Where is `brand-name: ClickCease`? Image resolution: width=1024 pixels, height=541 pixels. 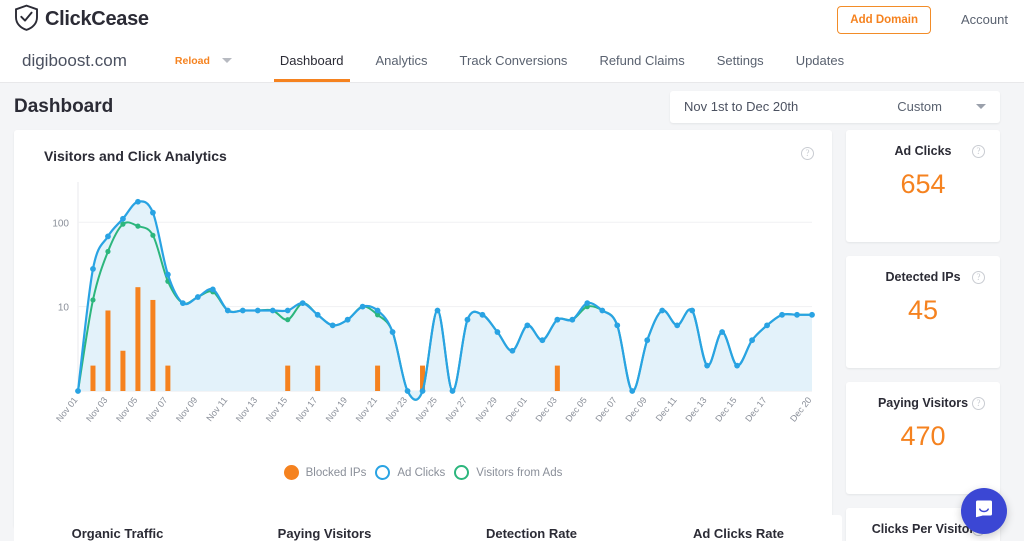
brand-name: ClickCease is located at coordinates (97, 19).